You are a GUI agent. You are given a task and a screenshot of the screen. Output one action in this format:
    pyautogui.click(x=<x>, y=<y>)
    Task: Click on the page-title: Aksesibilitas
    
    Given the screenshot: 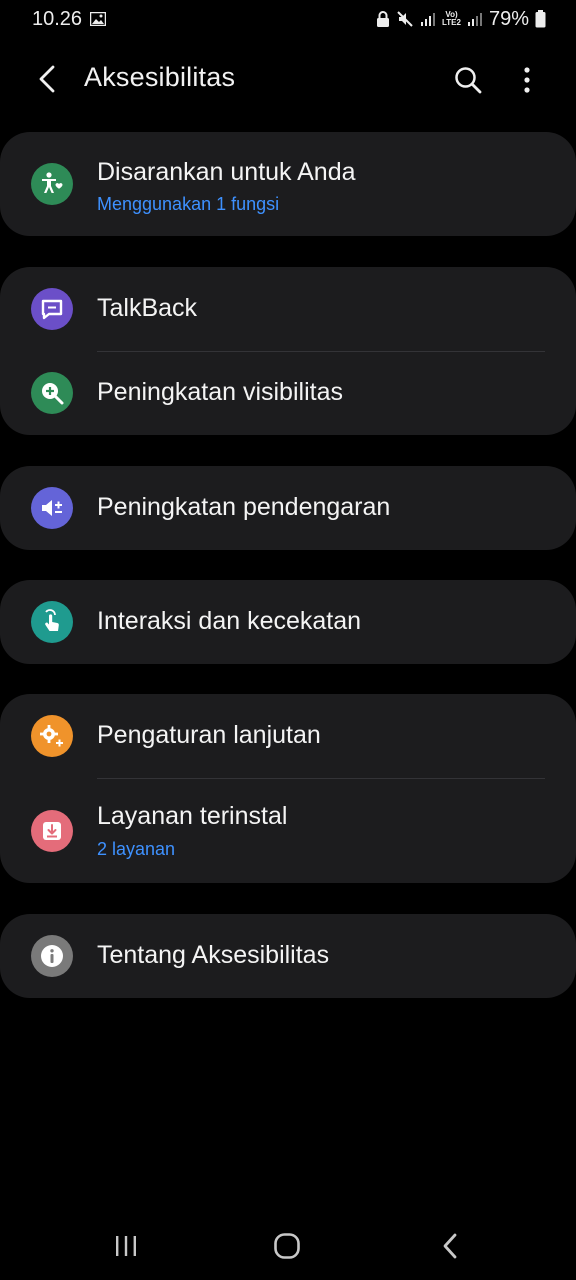 What is the action you would take?
    pyautogui.click(x=160, y=77)
    